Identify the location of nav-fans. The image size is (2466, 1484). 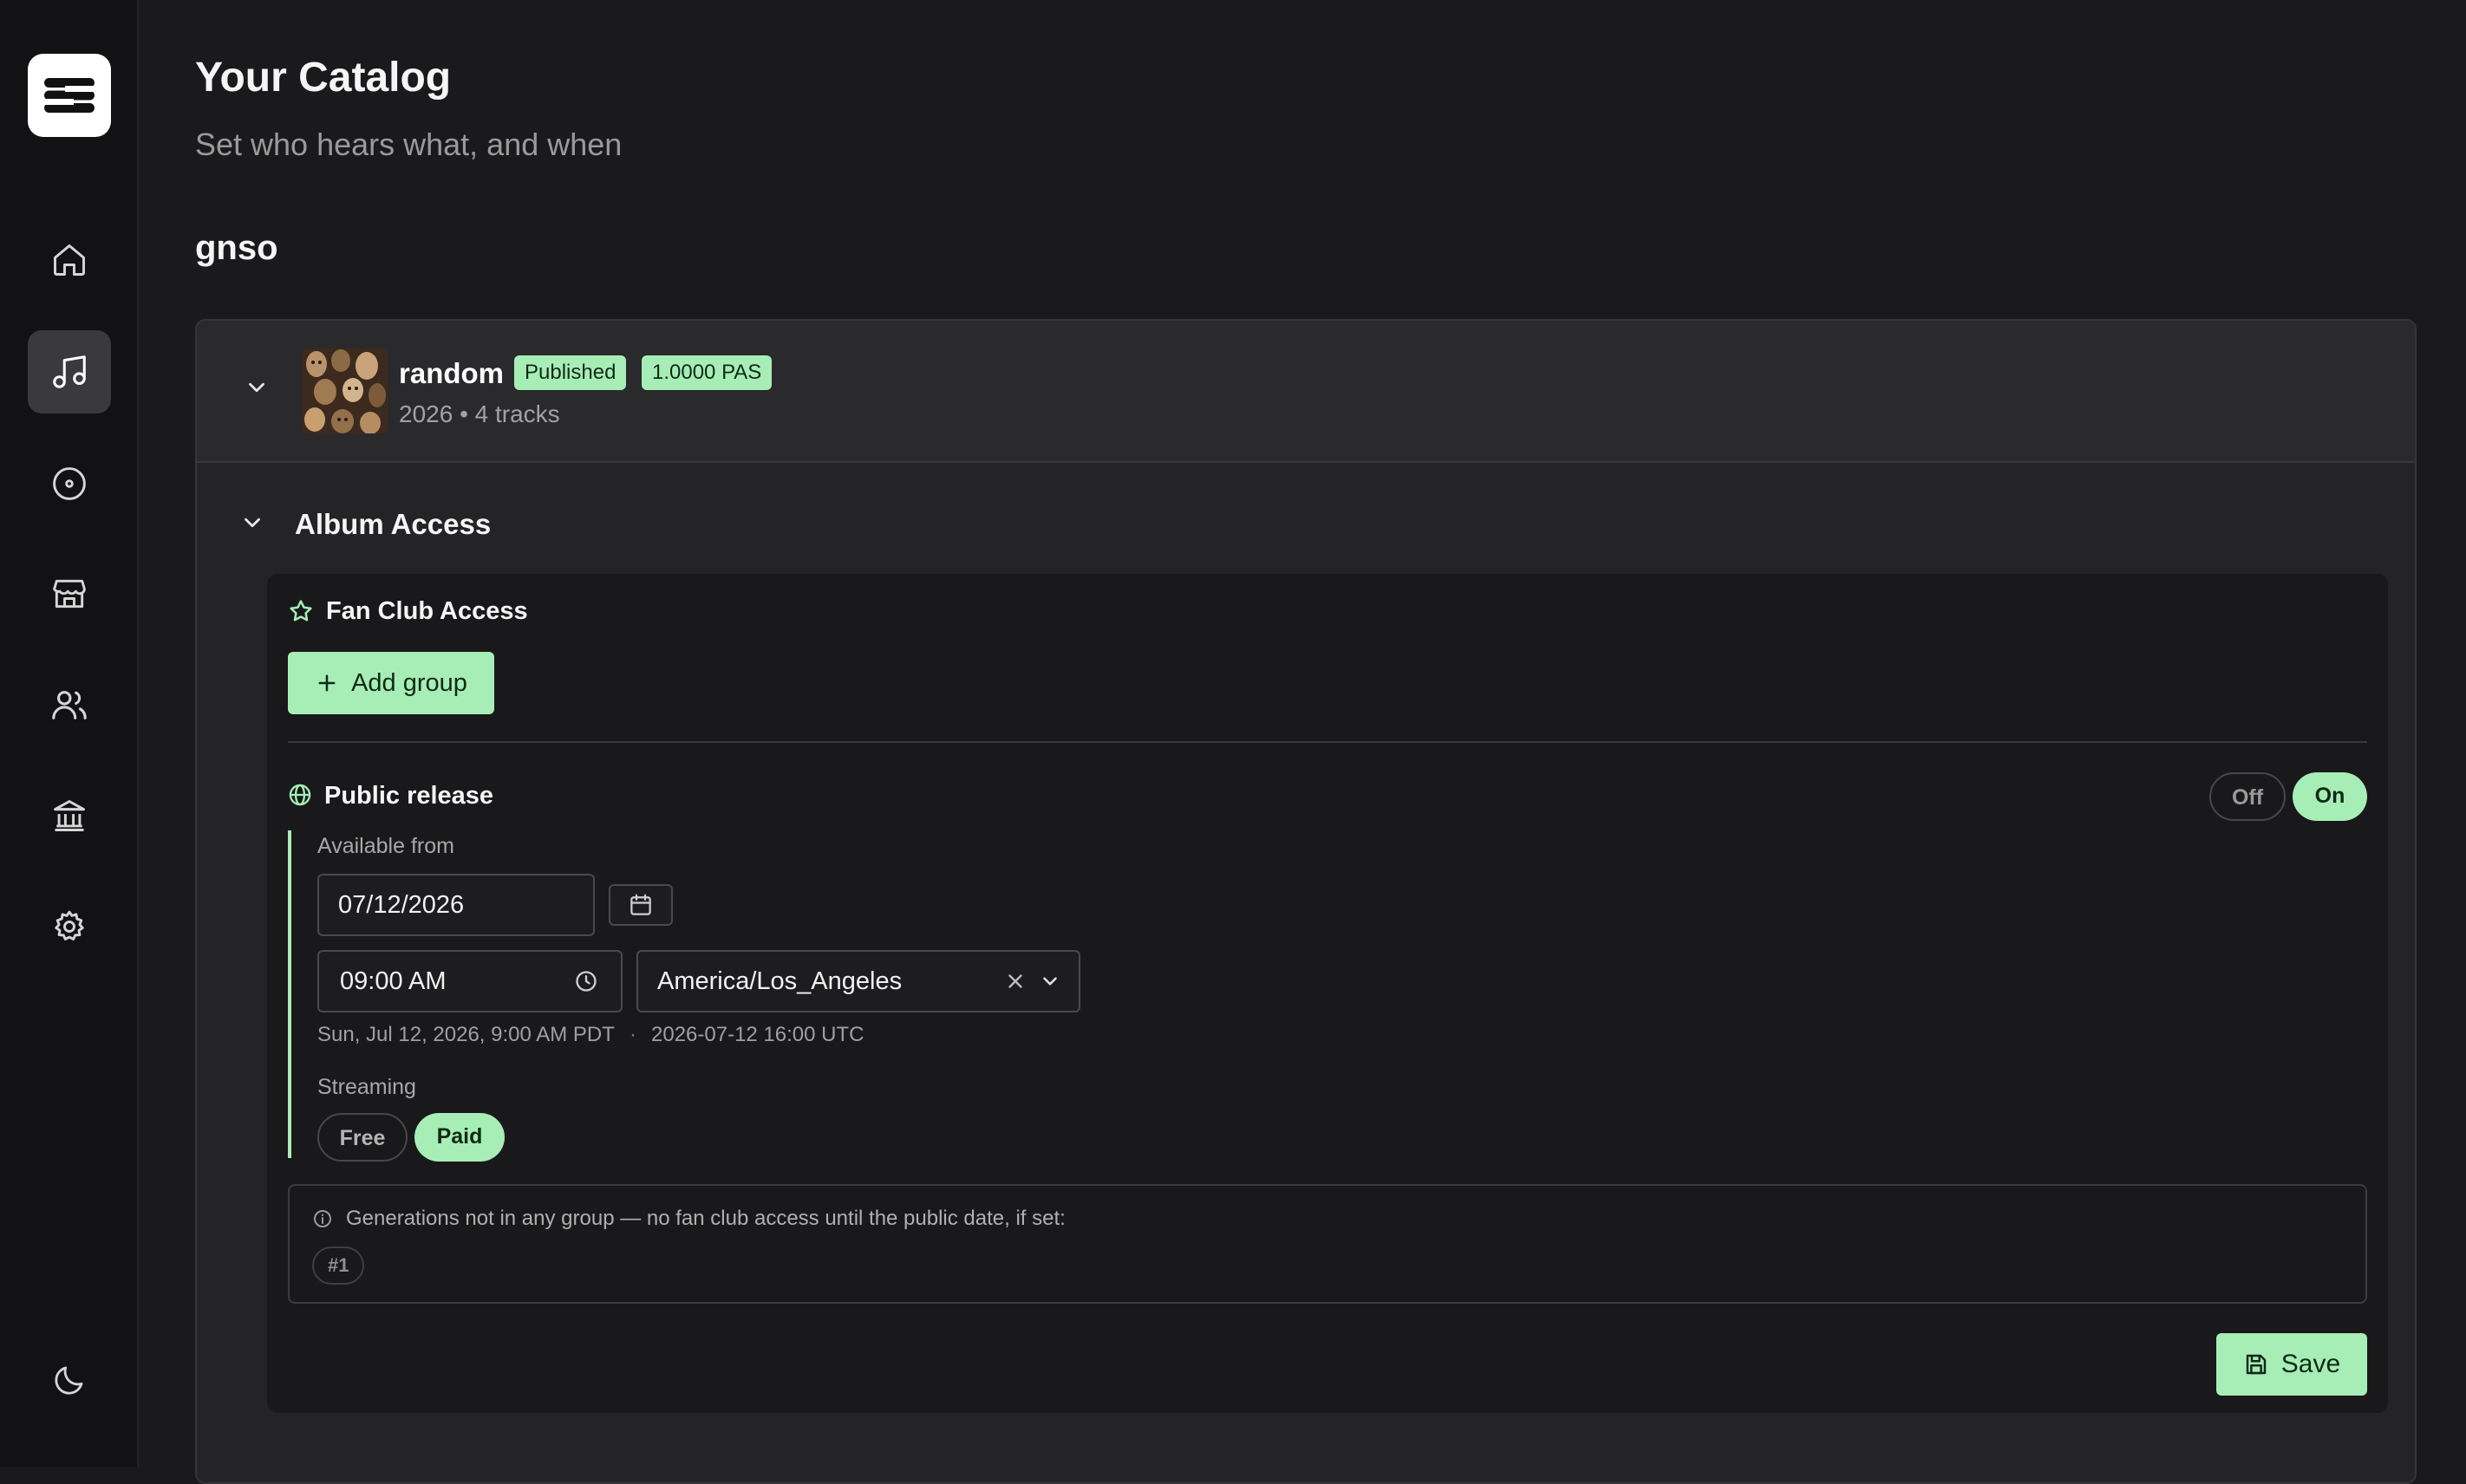
(69, 704).